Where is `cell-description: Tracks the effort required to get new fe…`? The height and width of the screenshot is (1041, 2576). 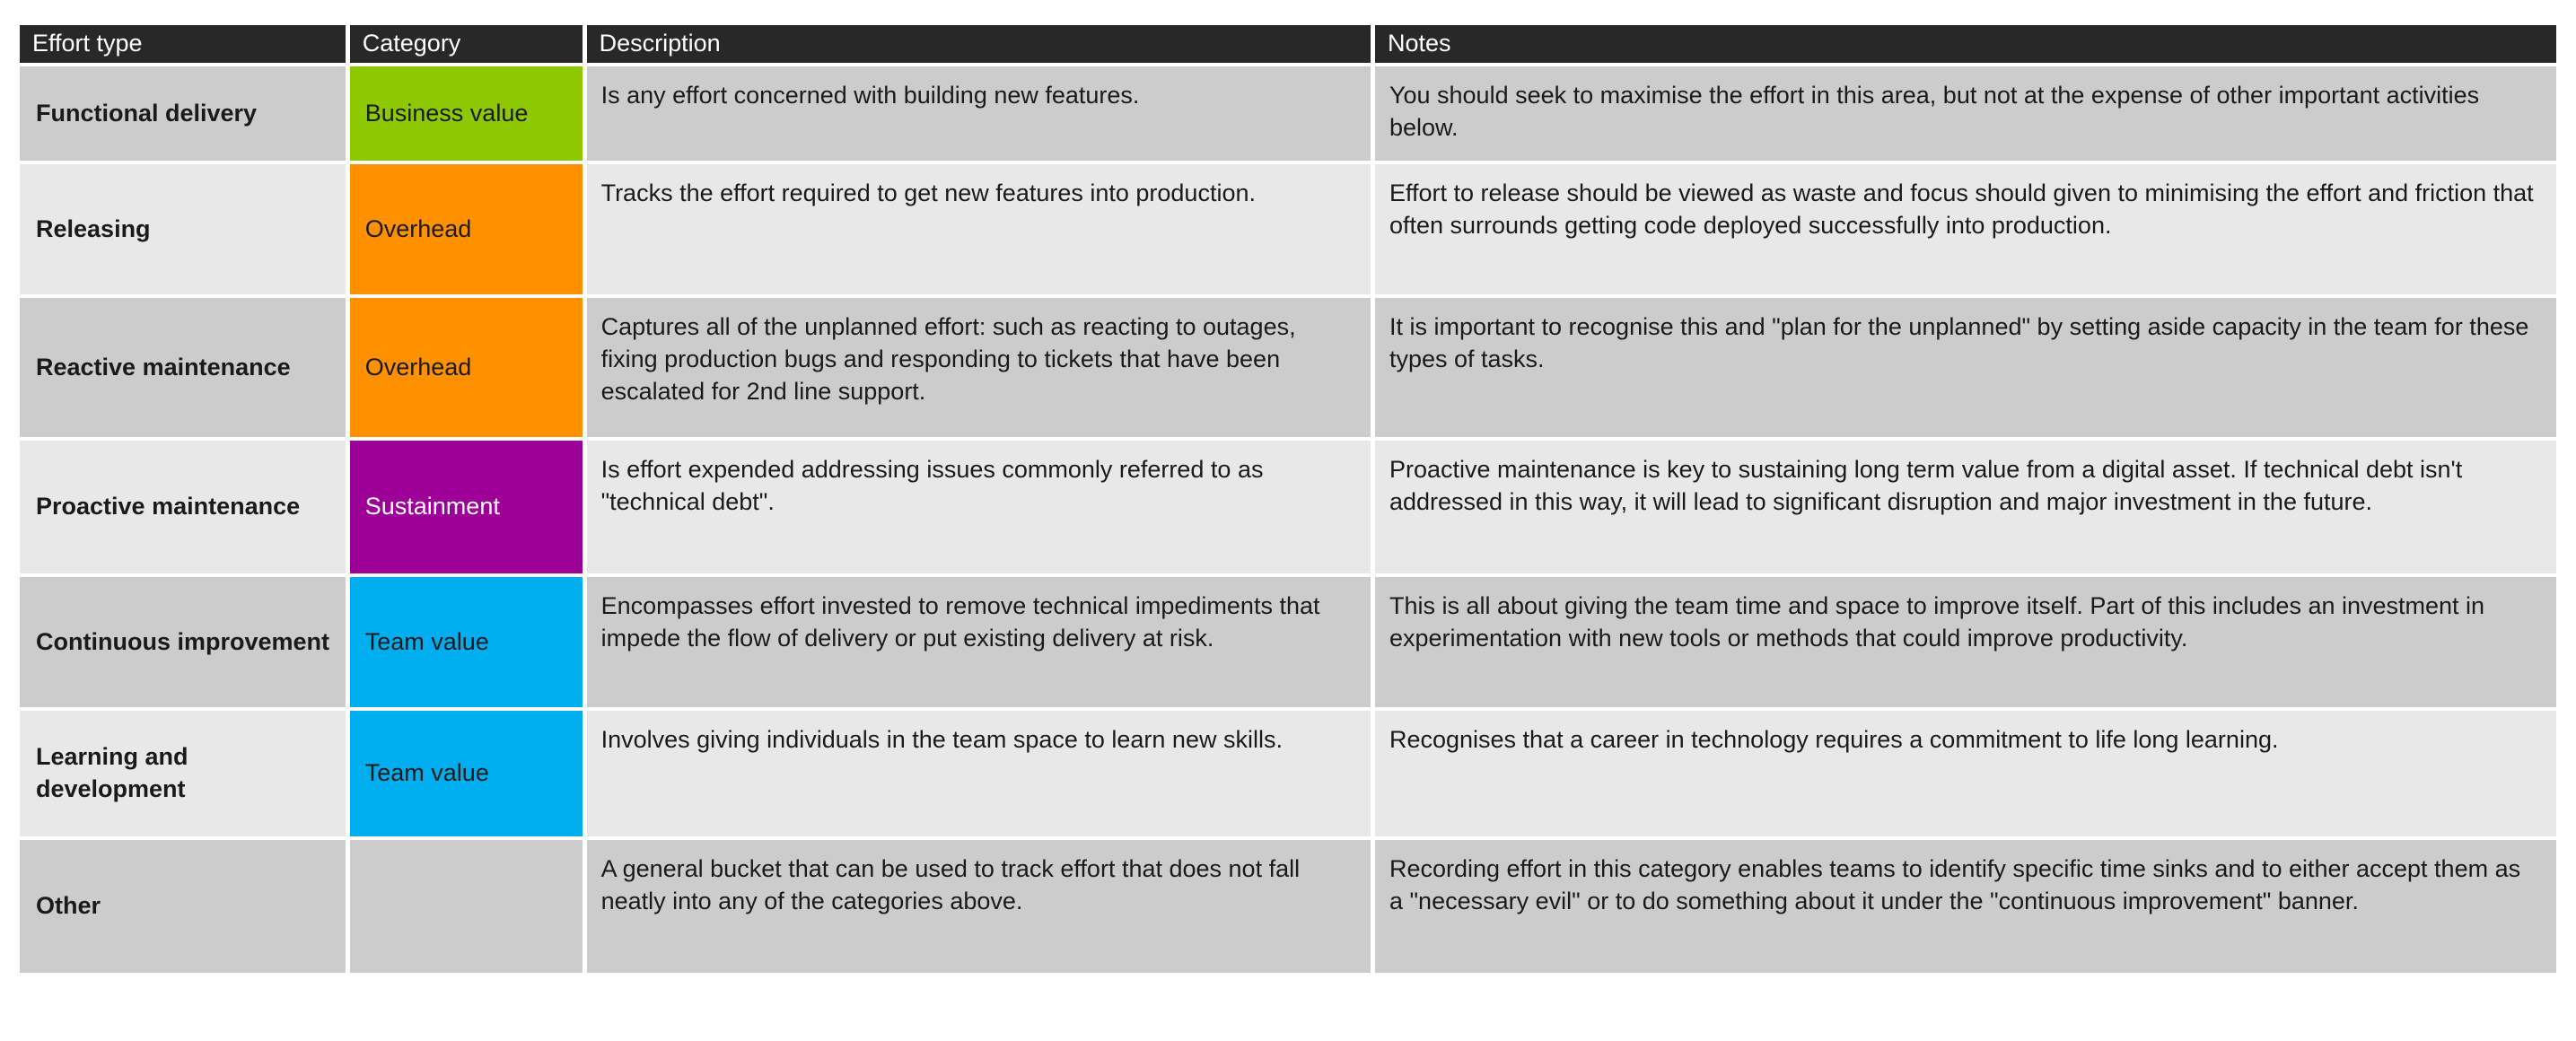
cell-description: Tracks the effort required to get new fe… is located at coordinates (978, 229).